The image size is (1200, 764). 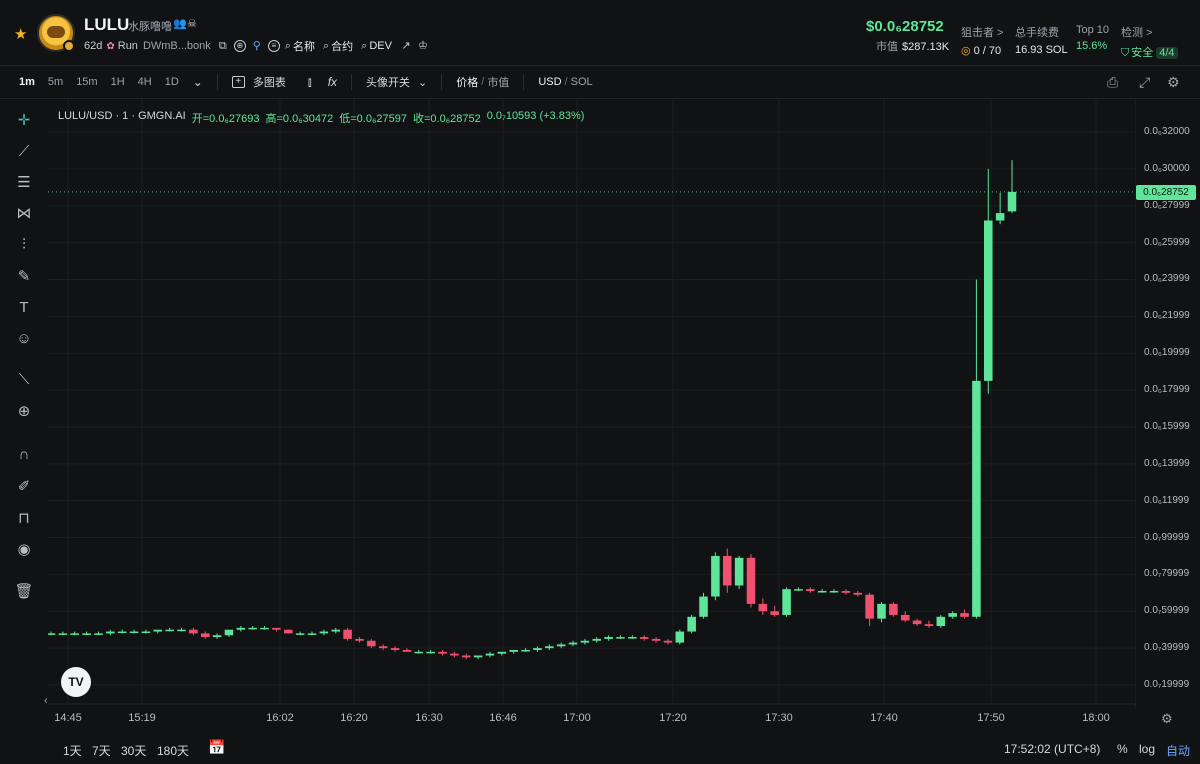 I want to click on text-tool-icon: T, so click(x=24, y=308).